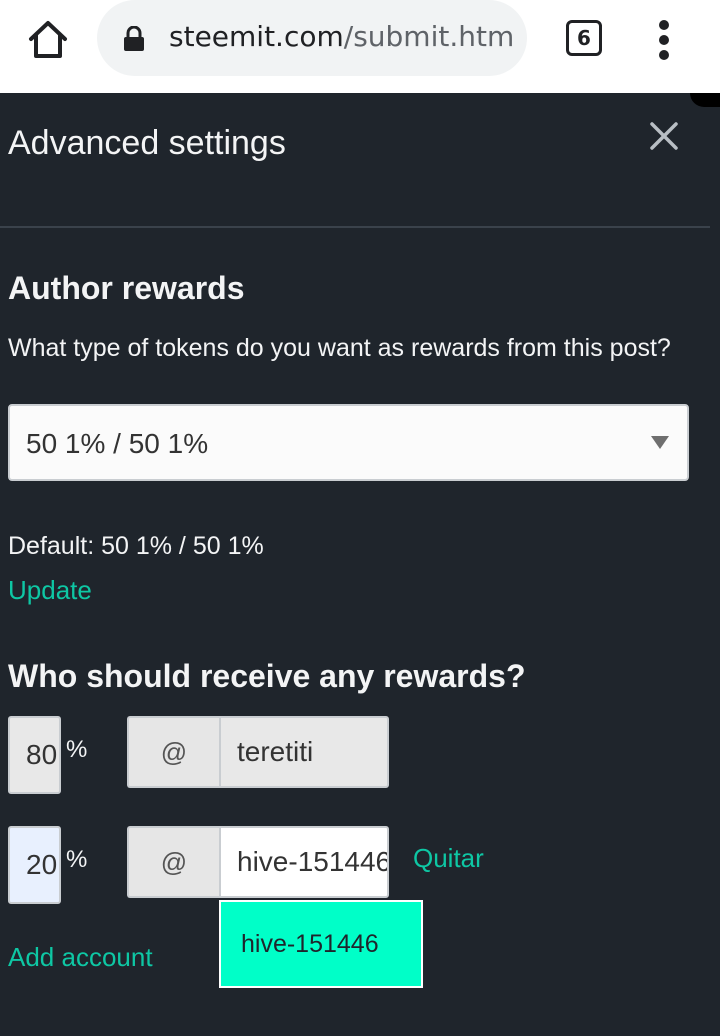 The height and width of the screenshot is (1036, 720). I want to click on panel-title: Advanced settings, so click(147, 143).